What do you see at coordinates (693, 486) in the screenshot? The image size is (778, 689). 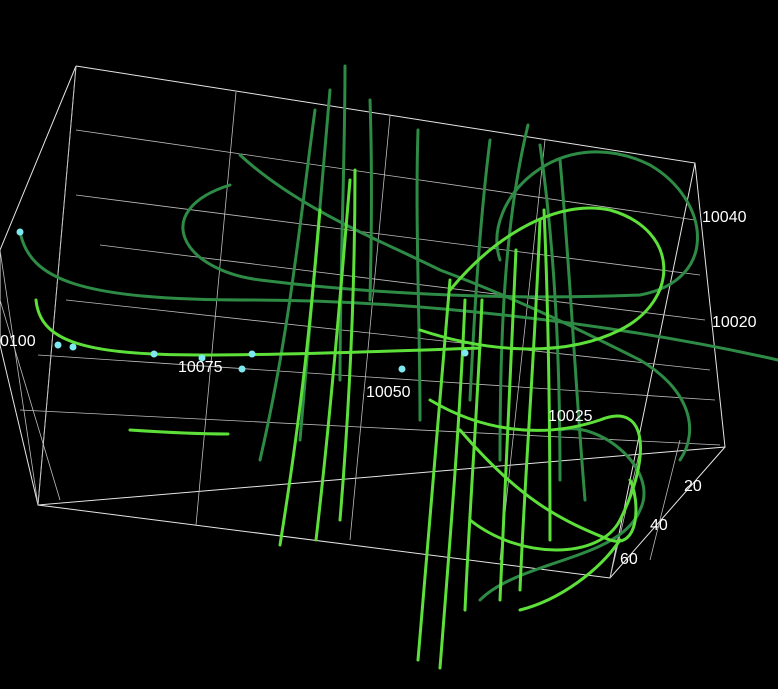 I see `z-tick-label: 20` at bounding box center [693, 486].